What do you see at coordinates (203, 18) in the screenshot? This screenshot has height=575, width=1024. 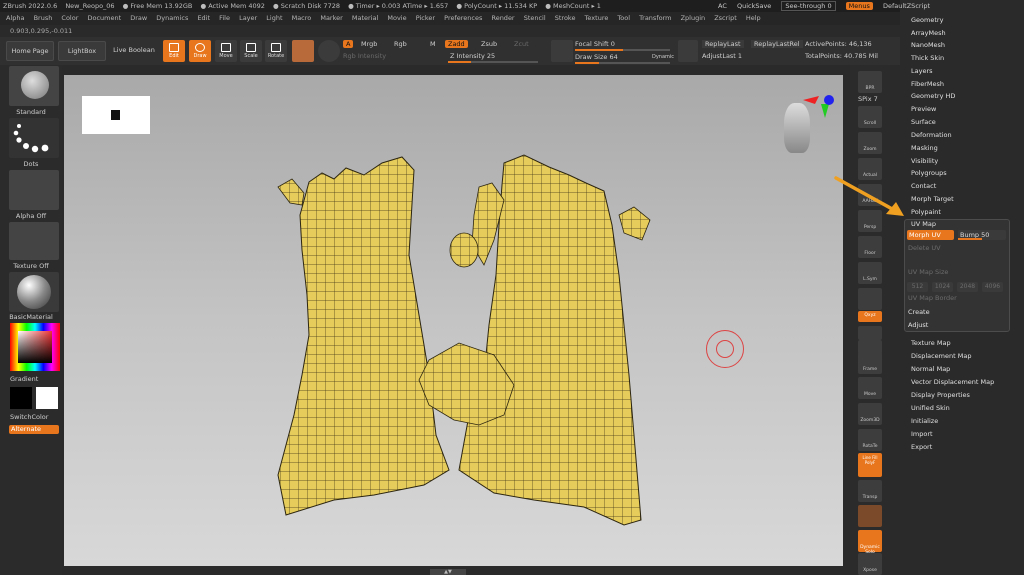 I see `menu-edit: Edit` at bounding box center [203, 18].